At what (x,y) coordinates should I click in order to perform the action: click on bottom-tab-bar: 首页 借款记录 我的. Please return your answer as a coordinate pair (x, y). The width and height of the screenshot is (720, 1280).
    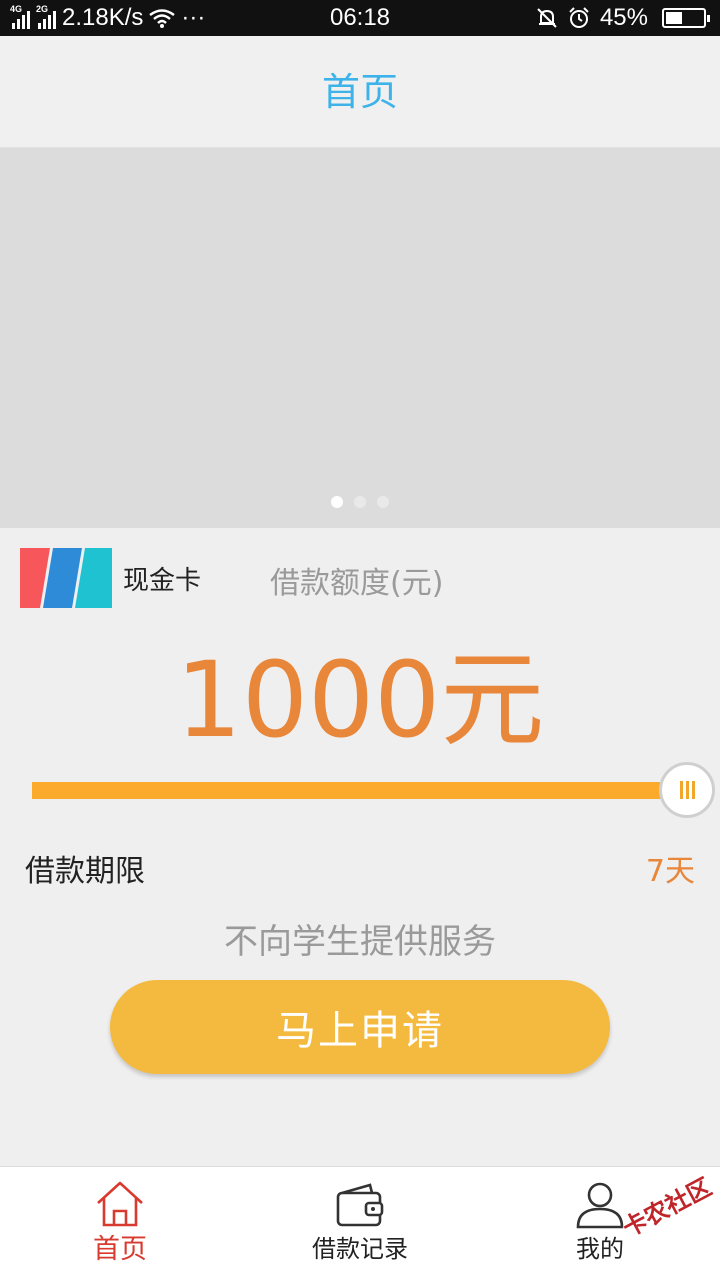
    Looking at the image, I should click on (360, 1223).